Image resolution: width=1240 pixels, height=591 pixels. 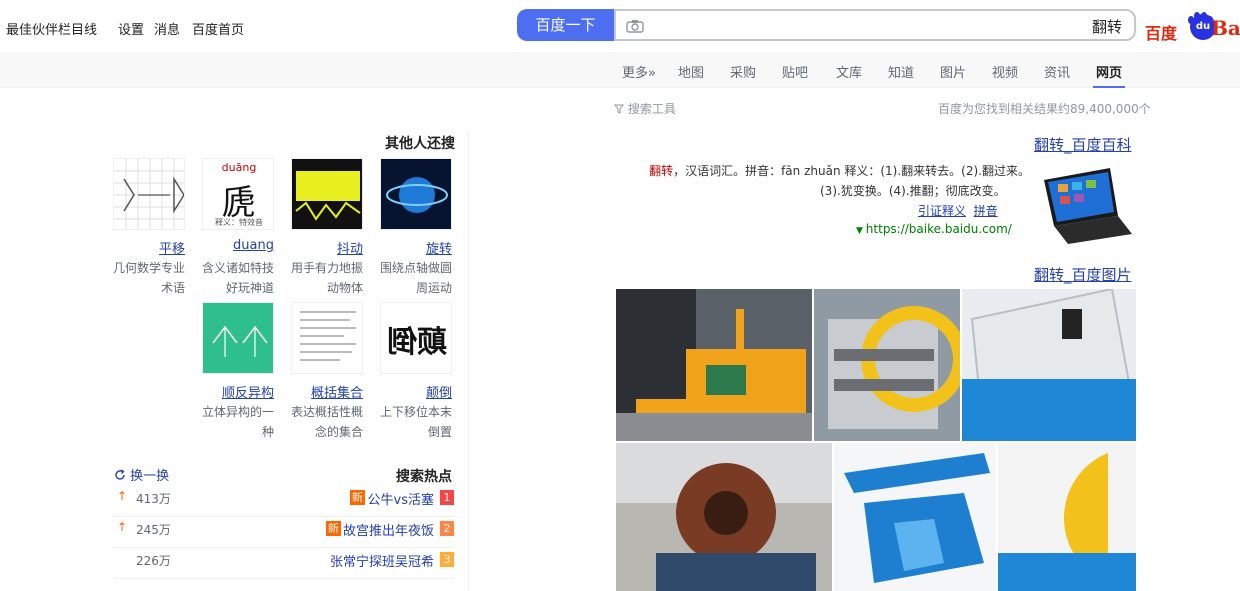 What do you see at coordinates (416, 391) in the screenshot?
I see `related-name-invert: 颠倒` at bounding box center [416, 391].